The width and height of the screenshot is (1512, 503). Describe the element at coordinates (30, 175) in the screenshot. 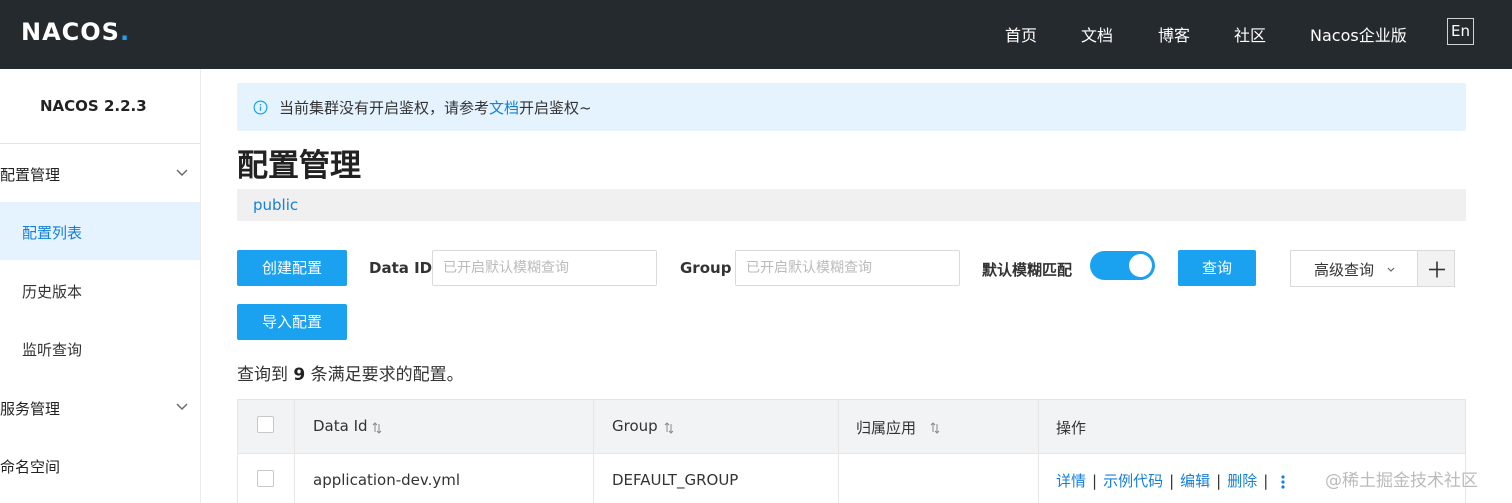

I see `sidebar-group-label: 配置管理` at that location.